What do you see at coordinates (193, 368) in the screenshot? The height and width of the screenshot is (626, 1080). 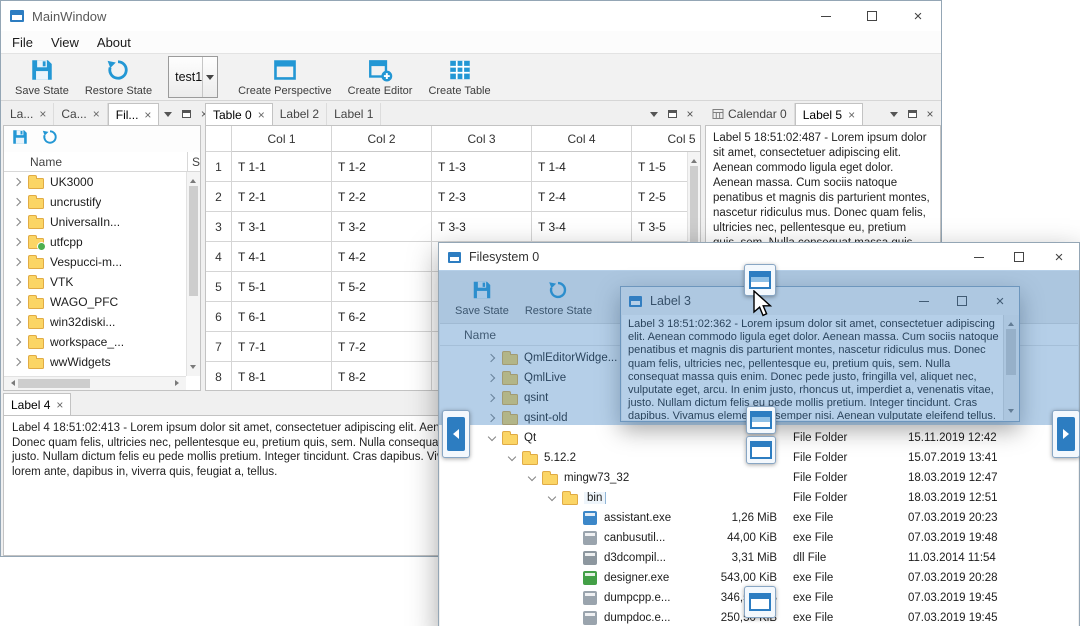 I see `scroll-down-icon` at bounding box center [193, 368].